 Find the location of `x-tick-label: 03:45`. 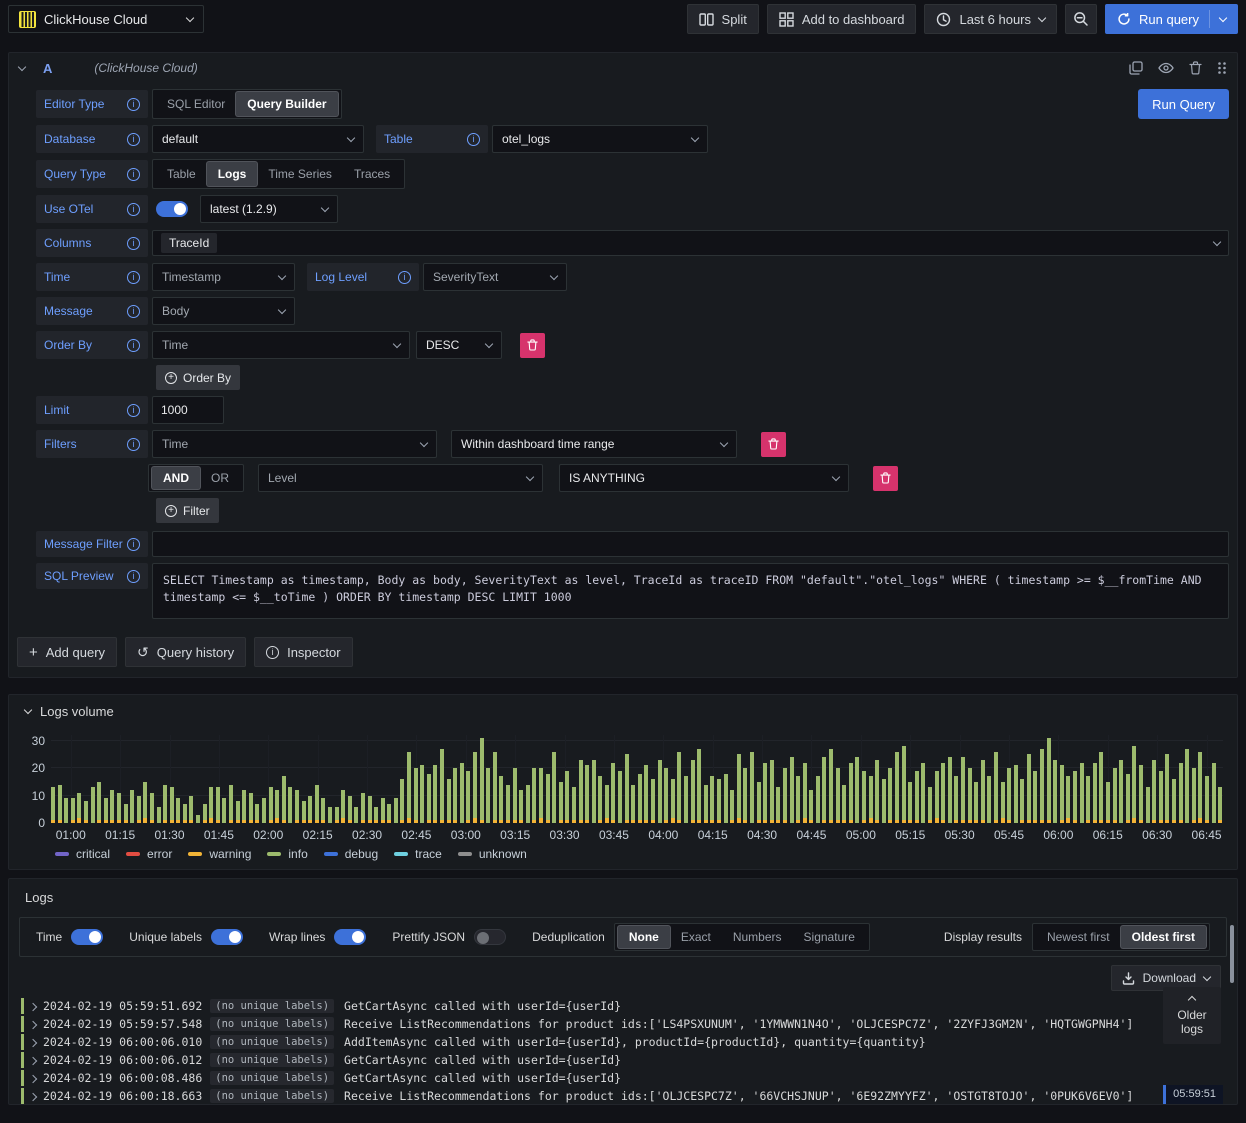

x-tick-label: 03:45 is located at coordinates (613, 835).